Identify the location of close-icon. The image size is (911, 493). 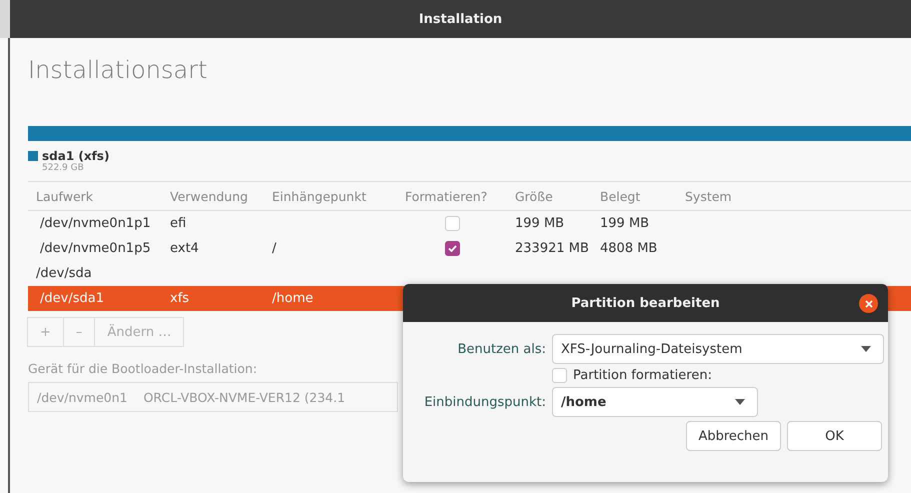
(868, 304).